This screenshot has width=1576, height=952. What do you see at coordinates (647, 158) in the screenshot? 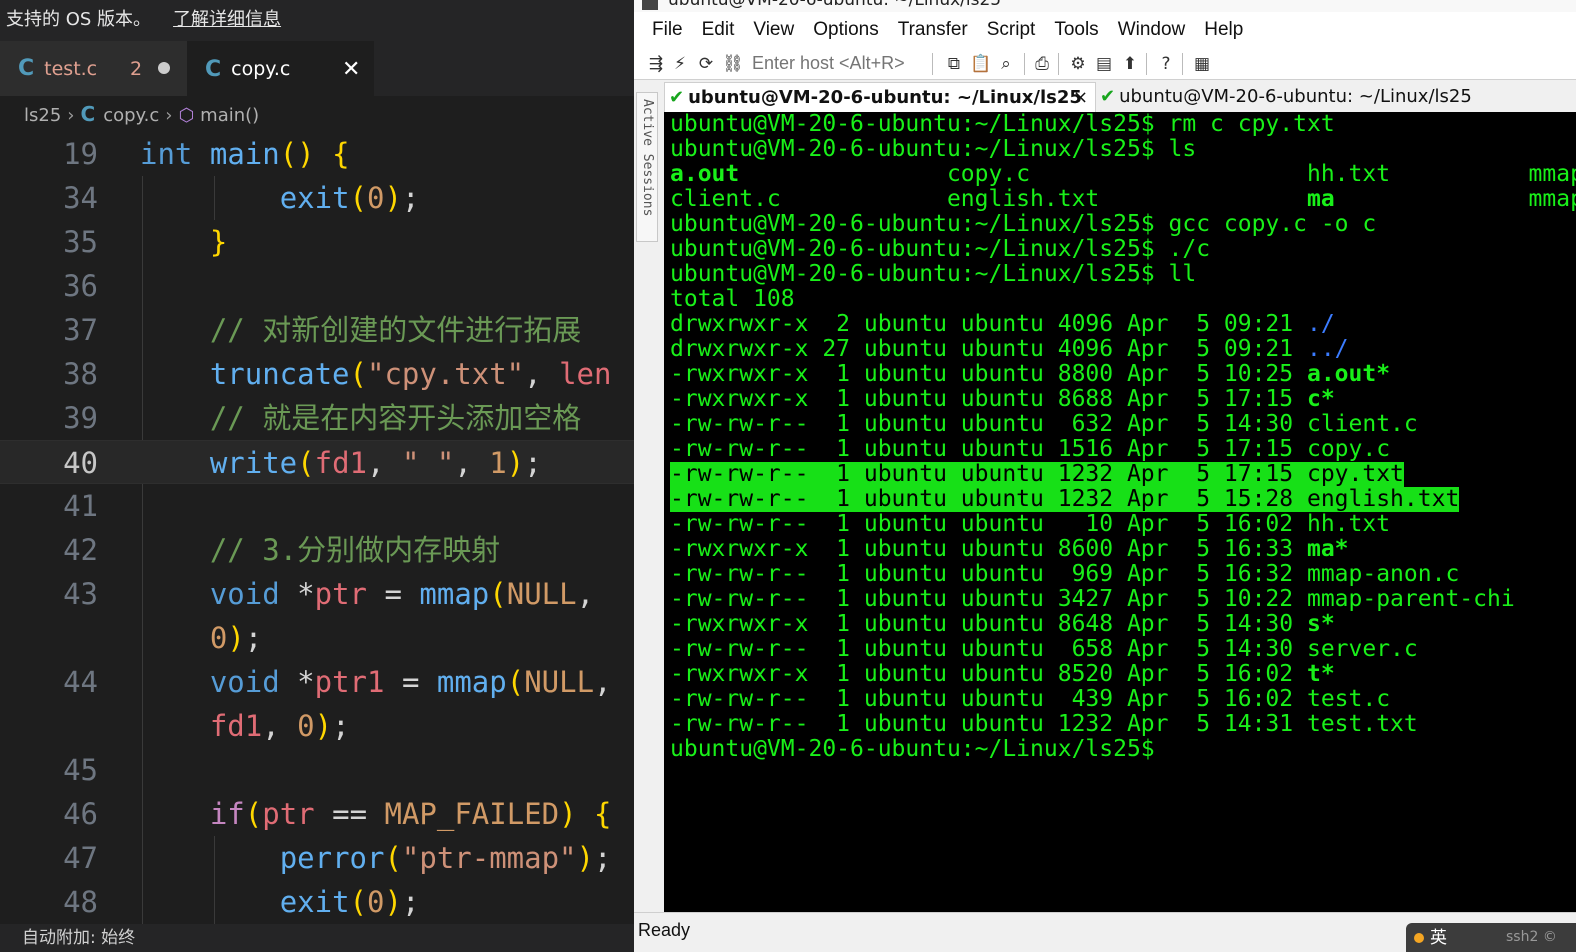
I see `active-sessions-label: Active Sessions` at bounding box center [647, 158].